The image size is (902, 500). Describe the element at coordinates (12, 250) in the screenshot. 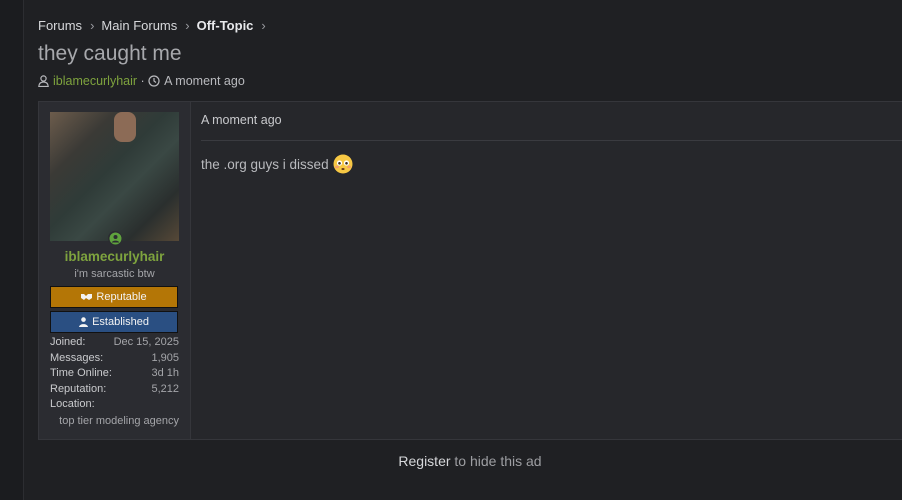

I see `left-rail` at that location.